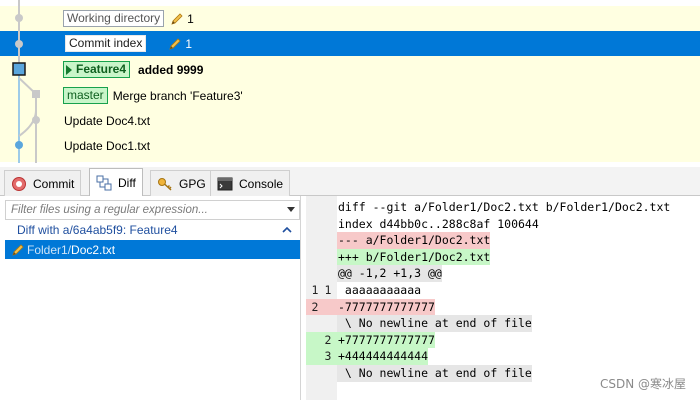  What do you see at coordinates (321, 356) in the screenshot?
I see `line-numbers: 3` at bounding box center [321, 356].